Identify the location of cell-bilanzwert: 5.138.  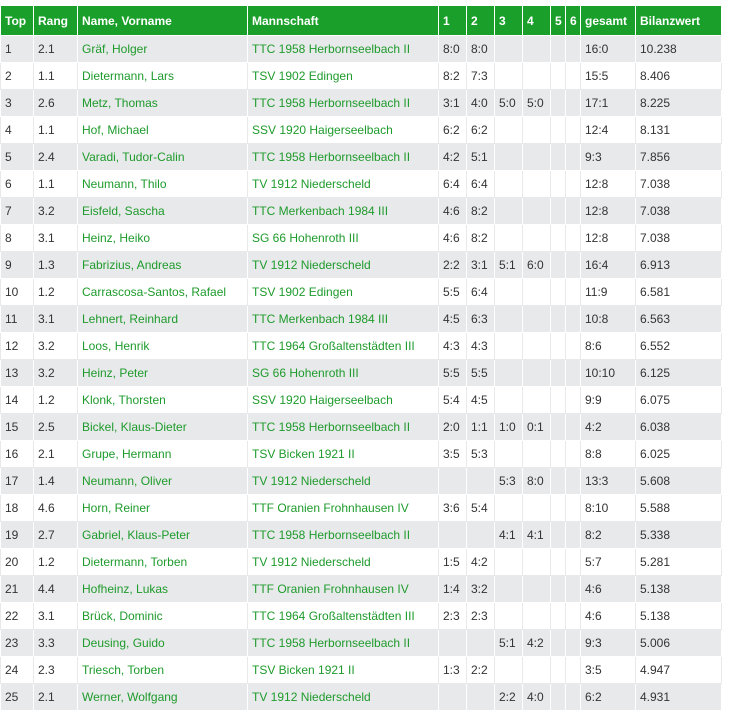
(678, 589).